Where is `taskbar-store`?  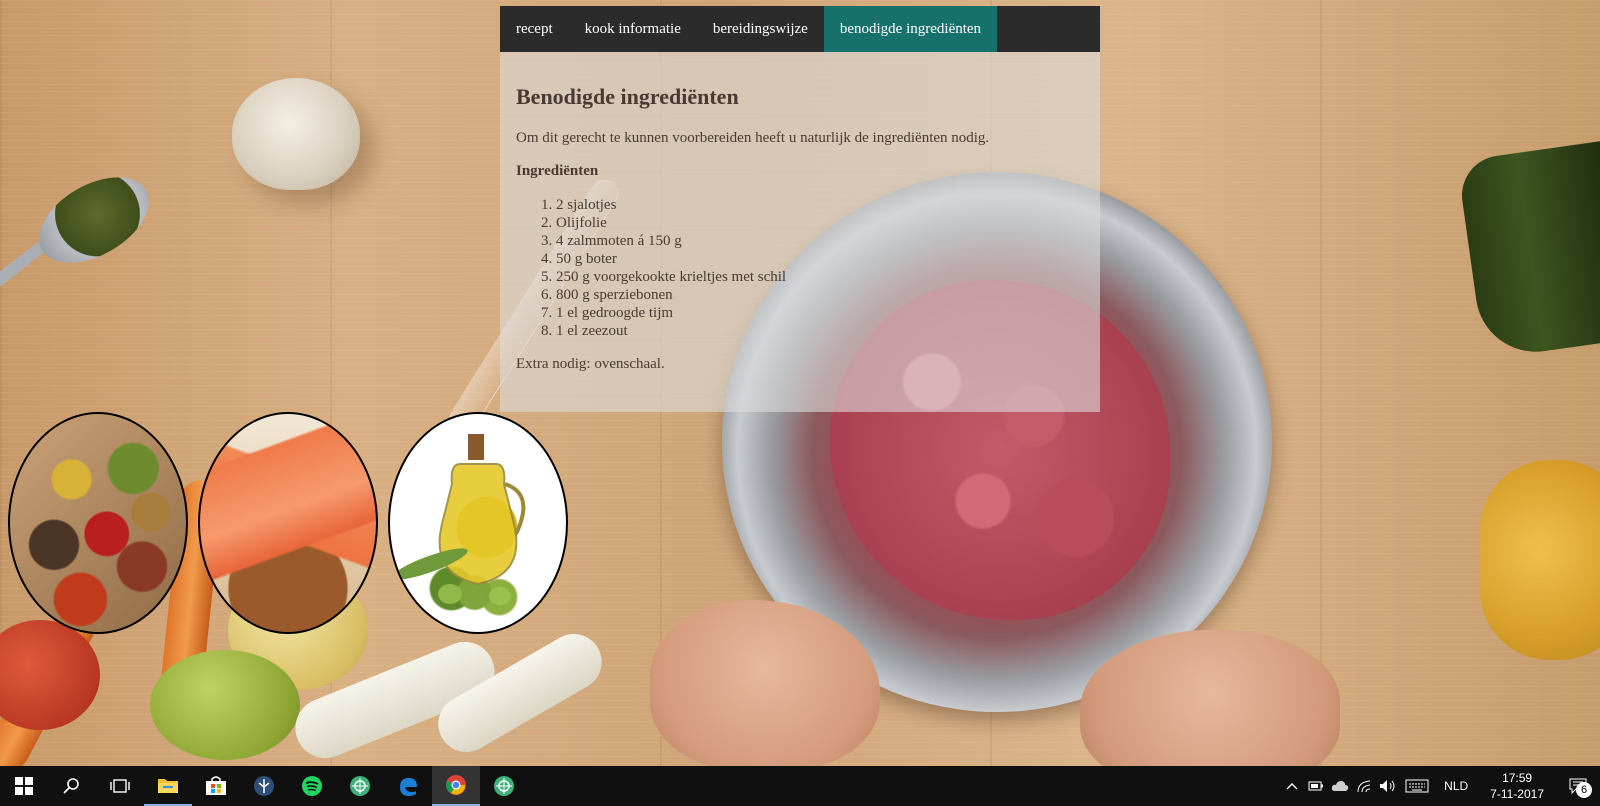 taskbar-store is located at coordinates (216, 786).